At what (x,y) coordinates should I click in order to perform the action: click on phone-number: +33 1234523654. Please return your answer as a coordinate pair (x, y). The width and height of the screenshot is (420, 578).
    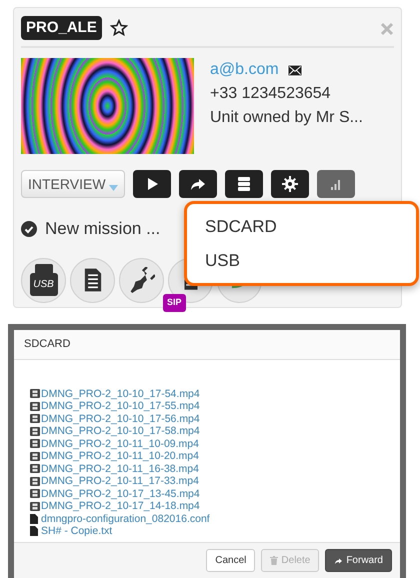
    Looking at the image, I should click on (271, 94).